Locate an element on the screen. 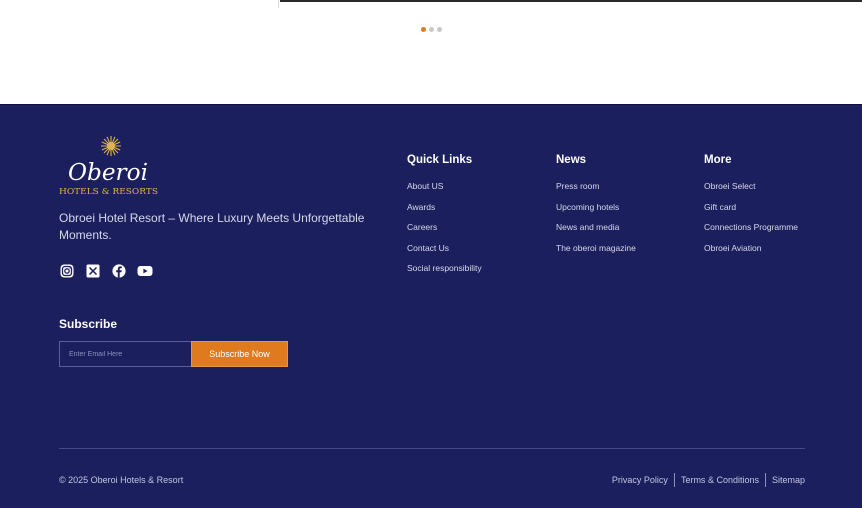 Image resolution: width=862 pixels, height=508 pixels. oberoi-logo: Oberoi HOTELS & RESORTS is located at coordinates (109, 166).